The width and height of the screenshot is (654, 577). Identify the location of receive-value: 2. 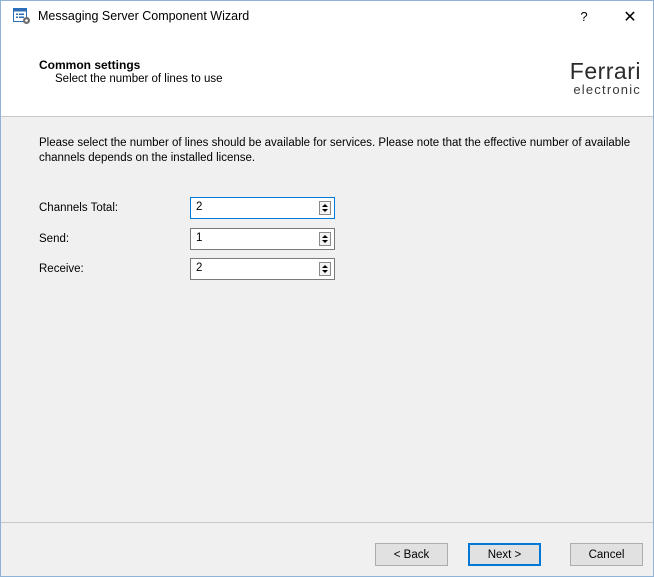
(199, 268).